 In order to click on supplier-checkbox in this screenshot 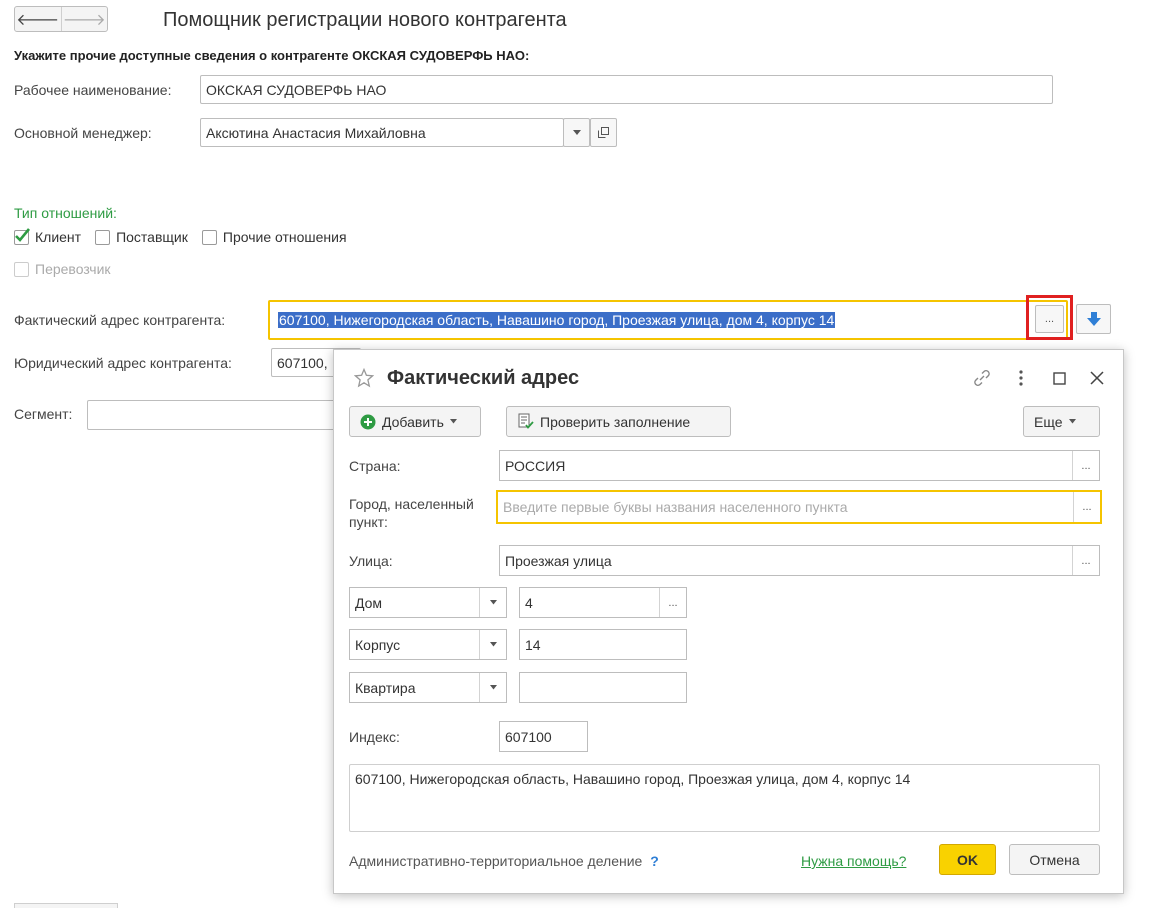, I will do `click(103, 237)`.